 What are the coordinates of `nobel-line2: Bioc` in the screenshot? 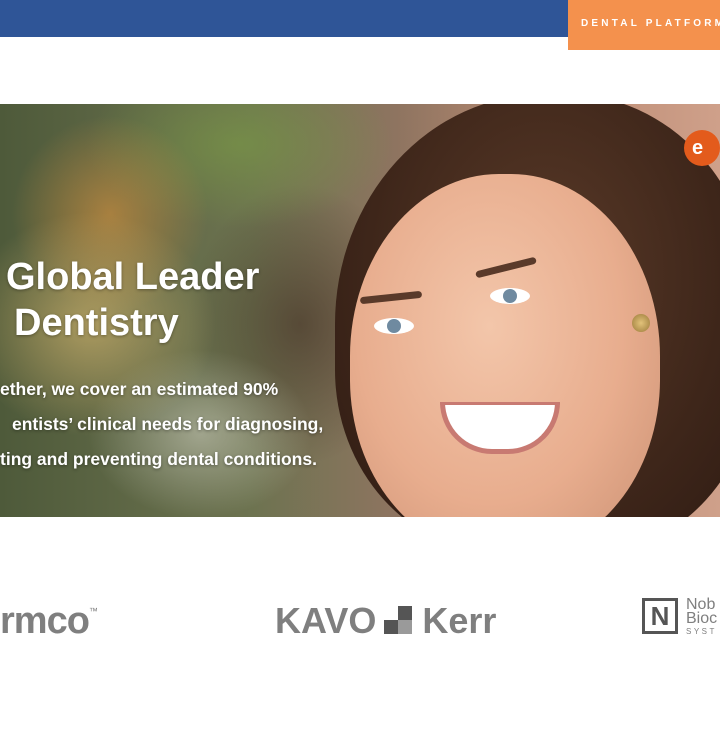 It's located at (702, 618).